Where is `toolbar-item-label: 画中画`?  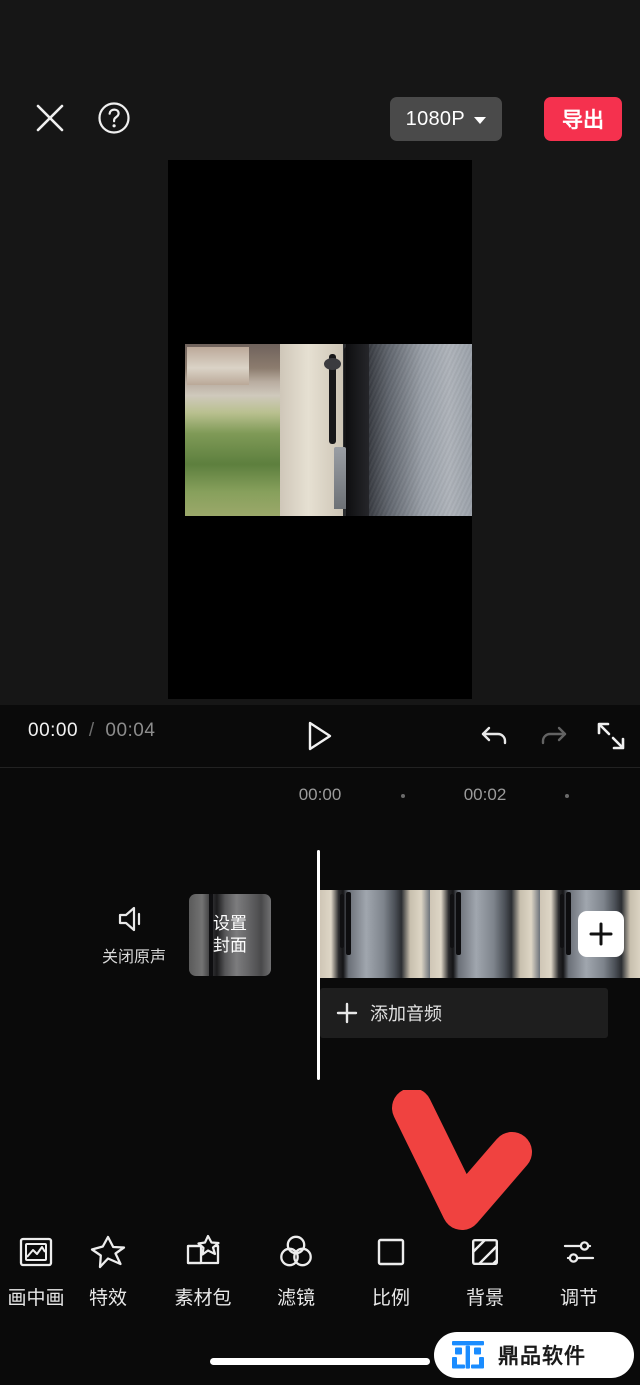
toolbar-item-label: 画中画 is located at coordinates (36, 1298).